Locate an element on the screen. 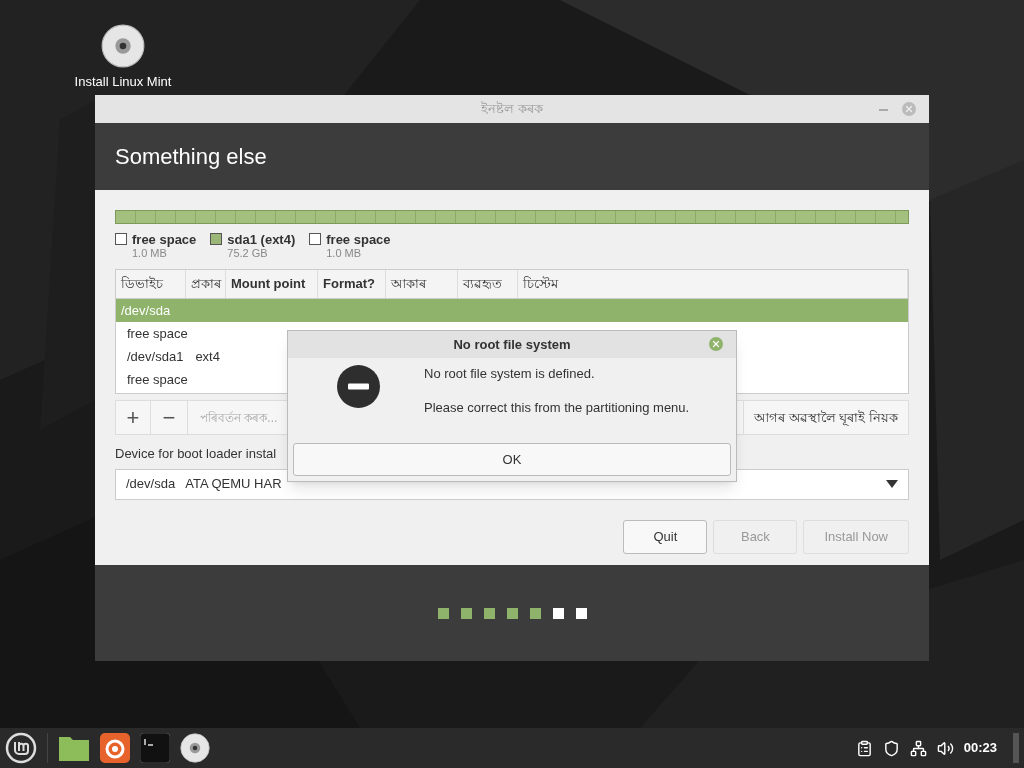  window-title: ইনষ্টল কৰক is located at coordinates (512, 109).